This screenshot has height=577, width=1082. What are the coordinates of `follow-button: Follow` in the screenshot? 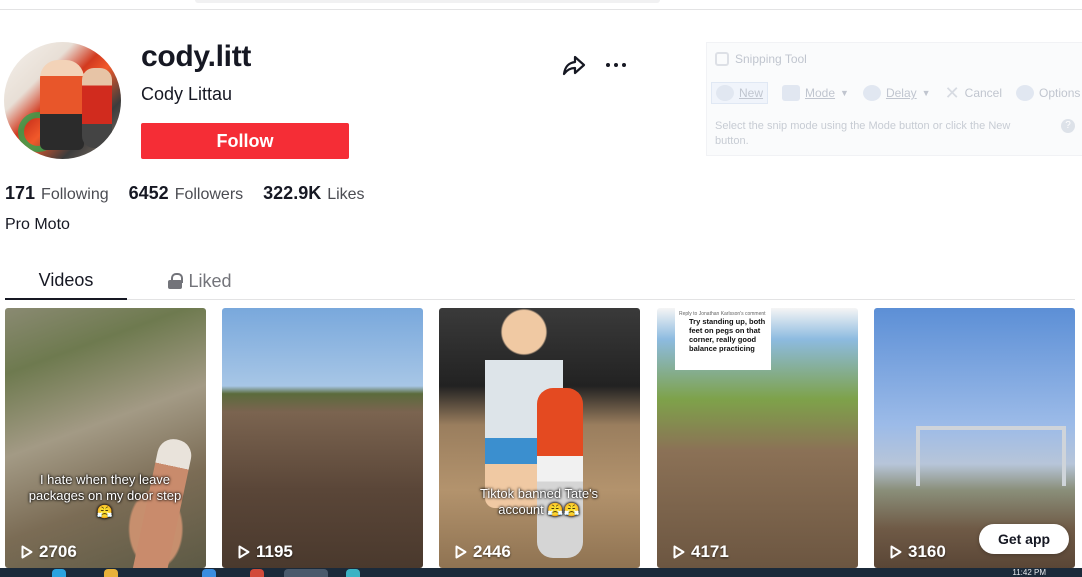 It's located at (245, 141).